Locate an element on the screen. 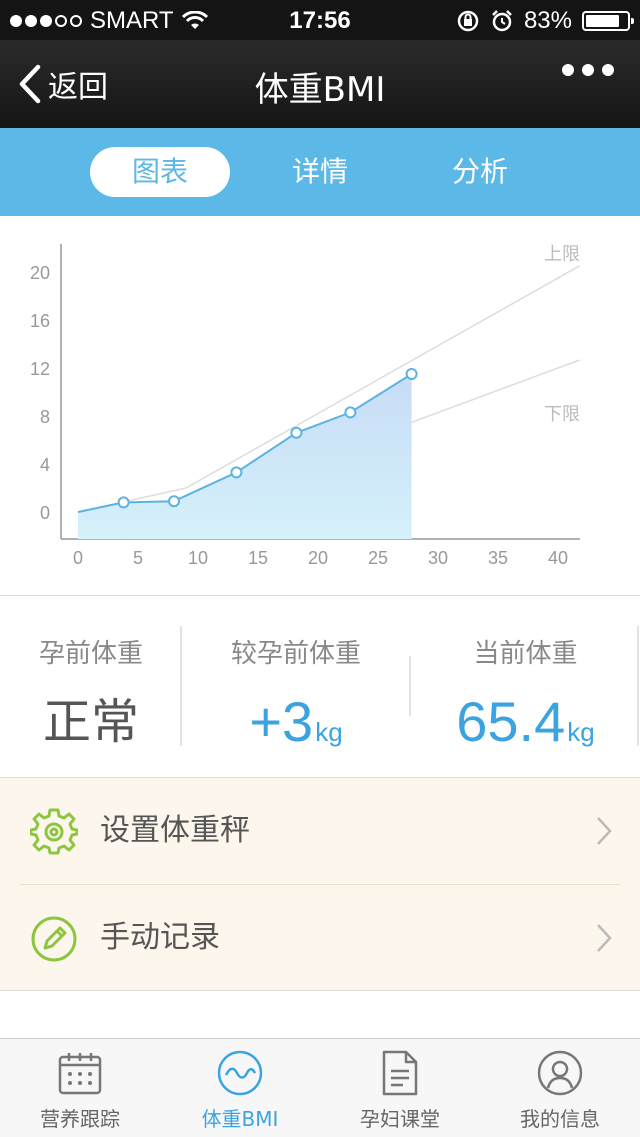  tab-details: 详情 is located at coordinates (320, 172).